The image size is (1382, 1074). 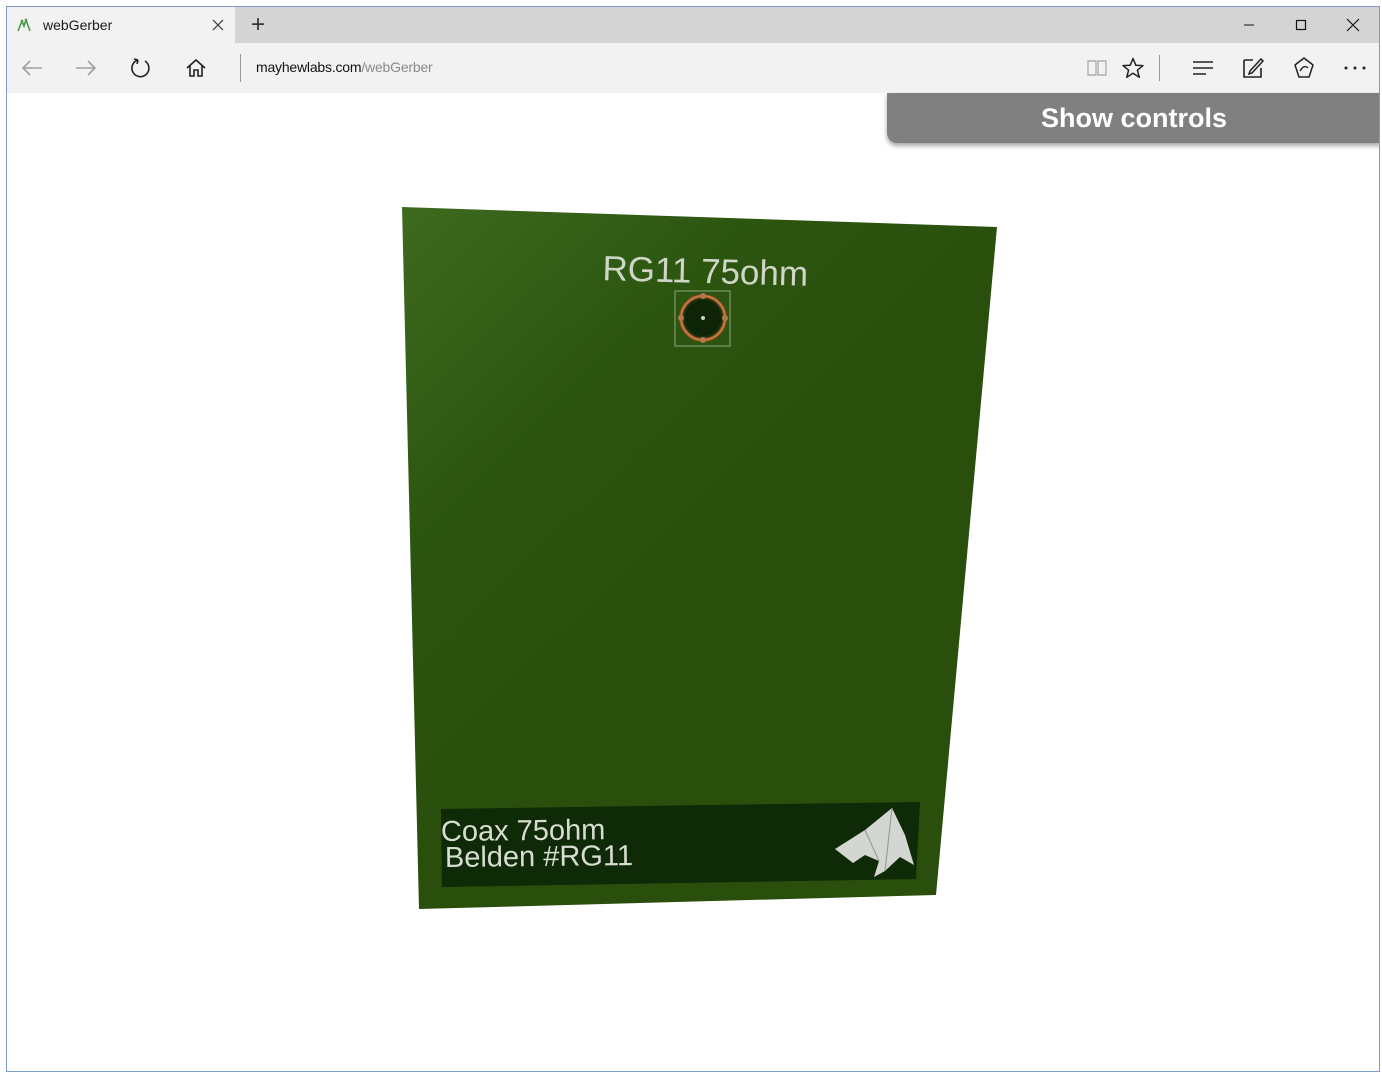 I want to click on toolbar-separator, so click(x=1159, y=68).